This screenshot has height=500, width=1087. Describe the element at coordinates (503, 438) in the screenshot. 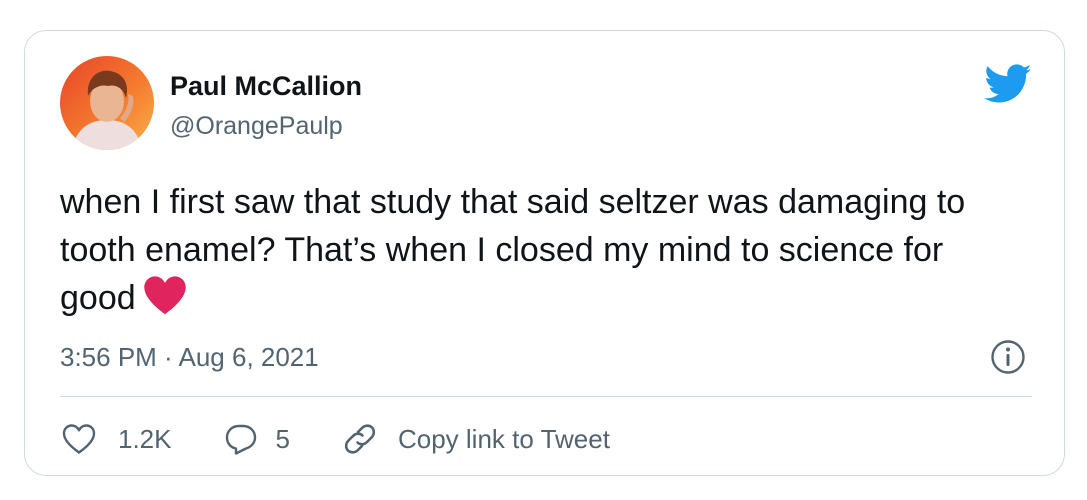

I see `copy-link-label: Copy link to Tweet` at that location.